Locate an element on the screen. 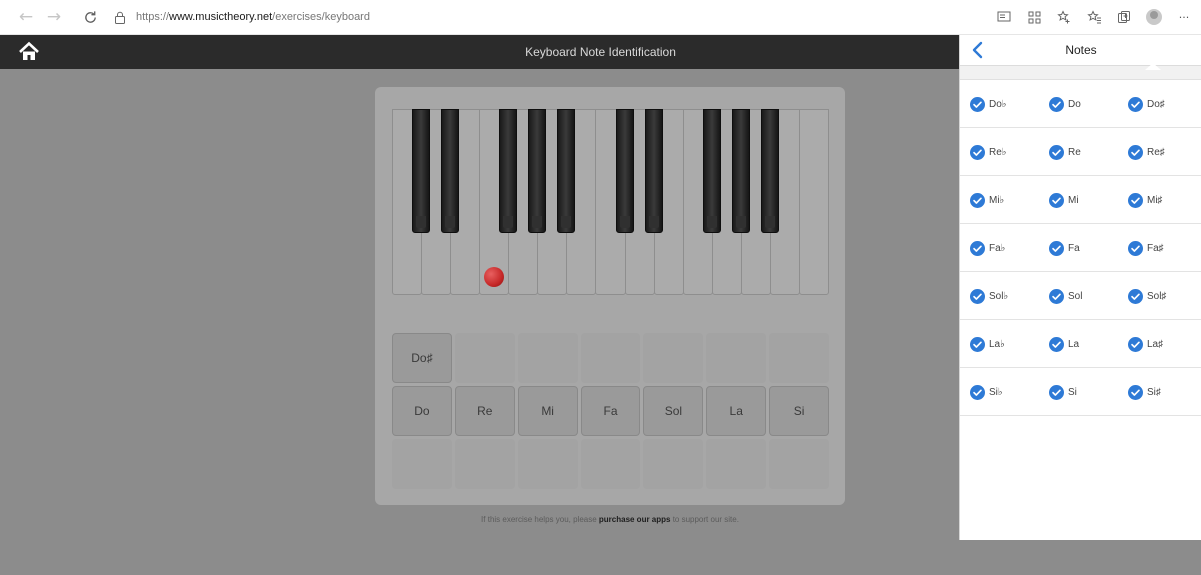 This screenshot has height=575, width=1201. answer-button: Fa is located at coordinates (610, 411).